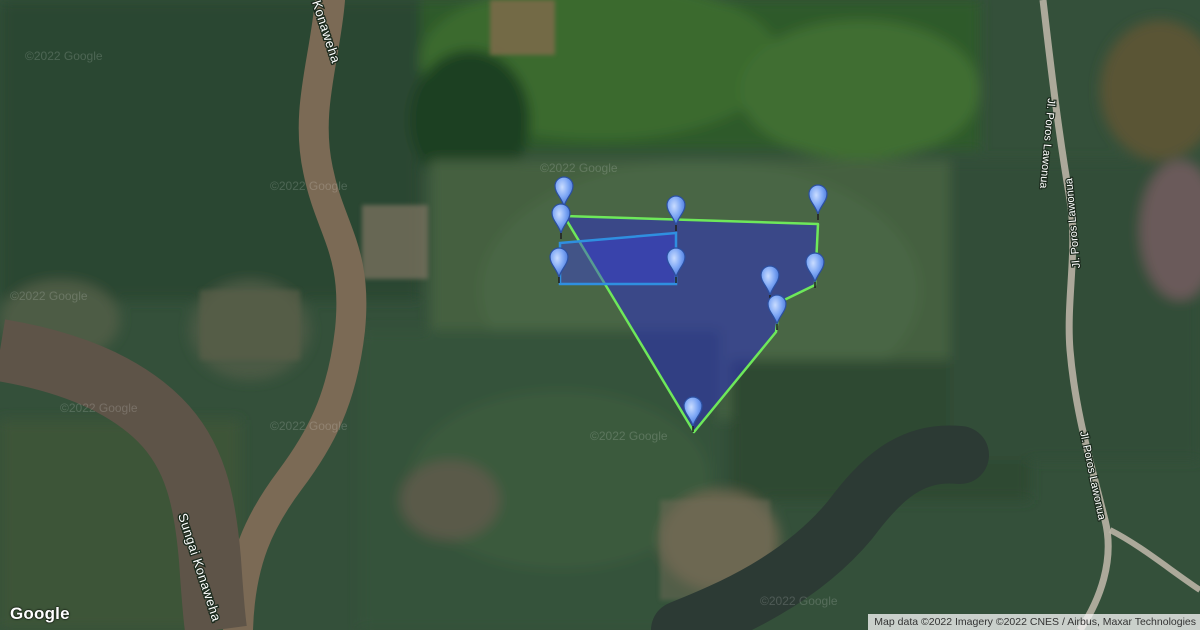  What do you see at coordinates (40, 613) in the screenshot?
I see `google-logo: Google` at bounding box center [40, 613].